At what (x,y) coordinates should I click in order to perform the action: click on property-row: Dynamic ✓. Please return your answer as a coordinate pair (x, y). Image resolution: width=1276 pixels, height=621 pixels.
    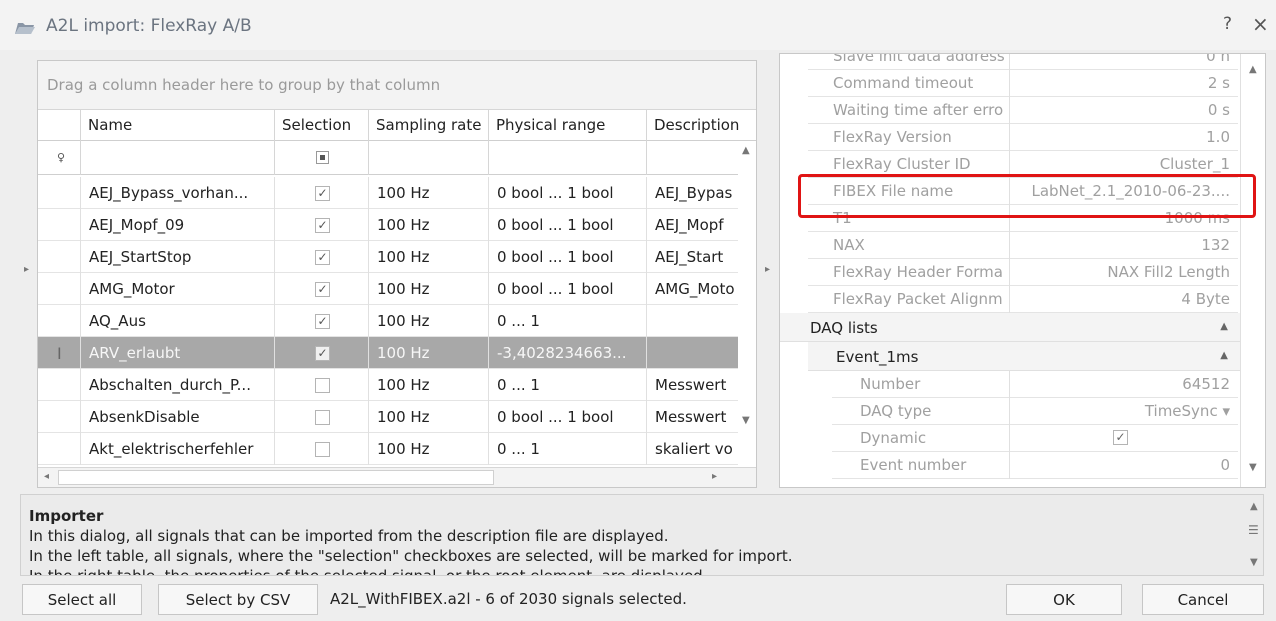
    Looking at the image, I should click on (1035, 438).